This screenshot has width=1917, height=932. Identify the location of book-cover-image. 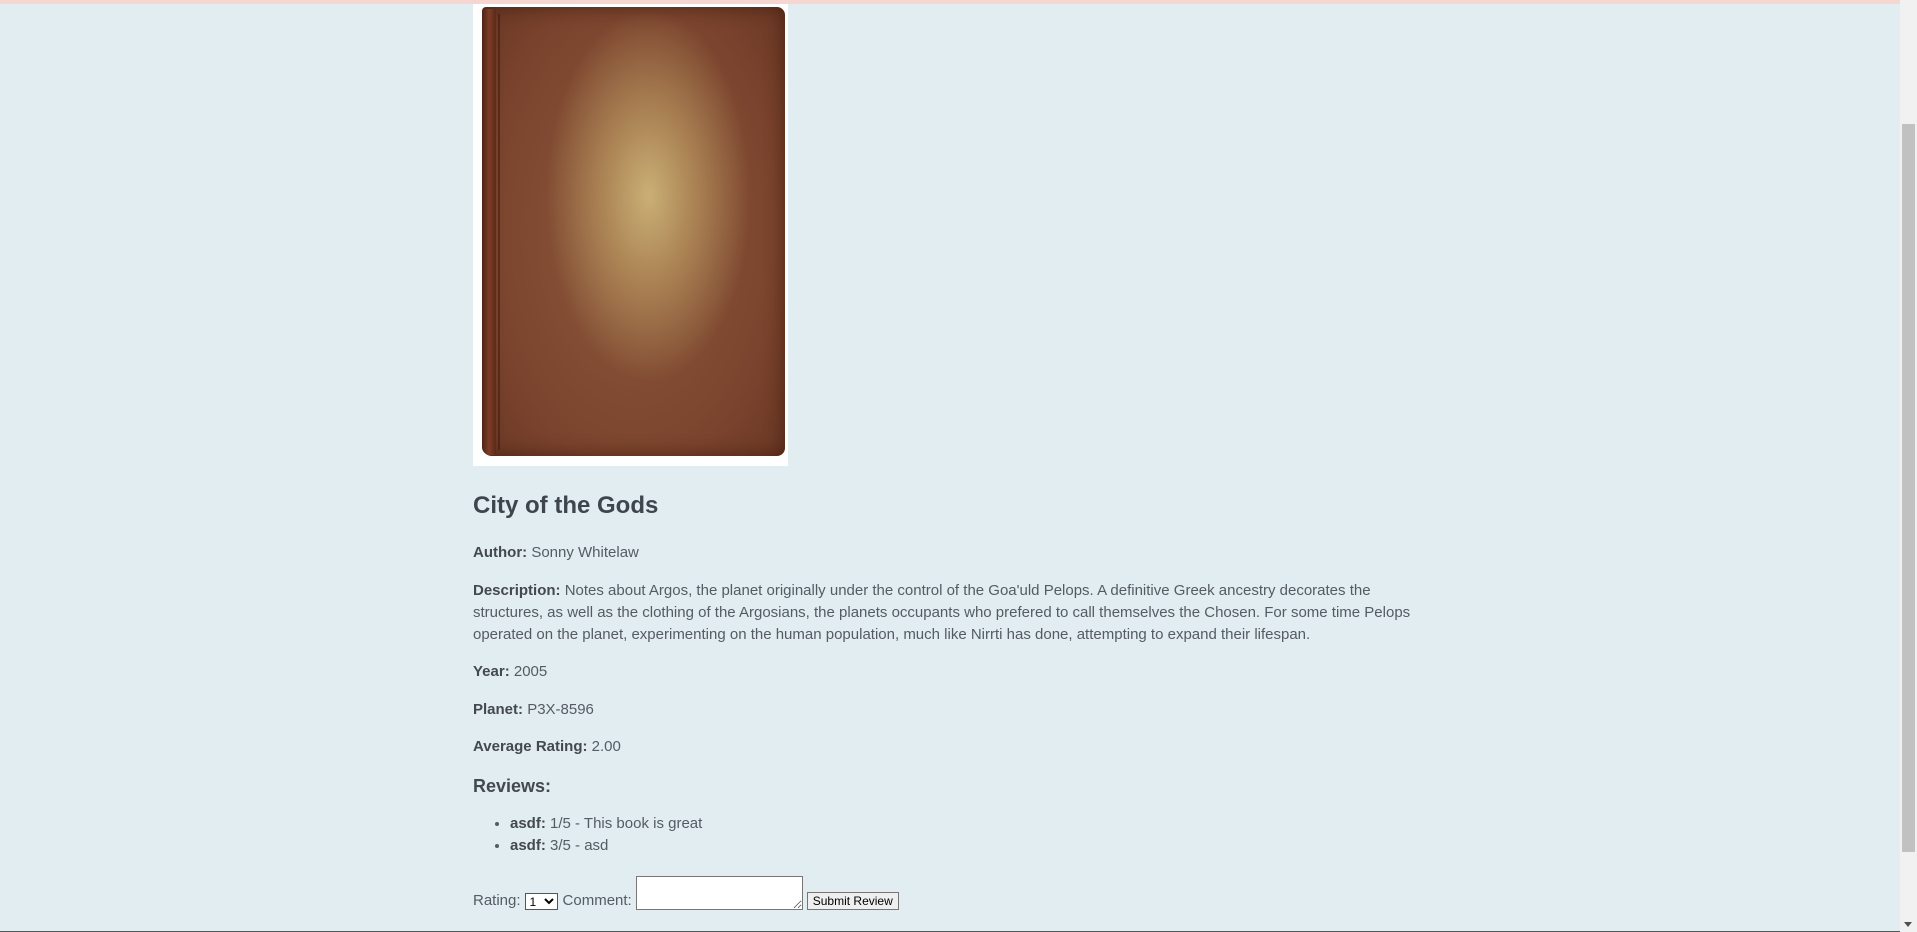
(630, 235).